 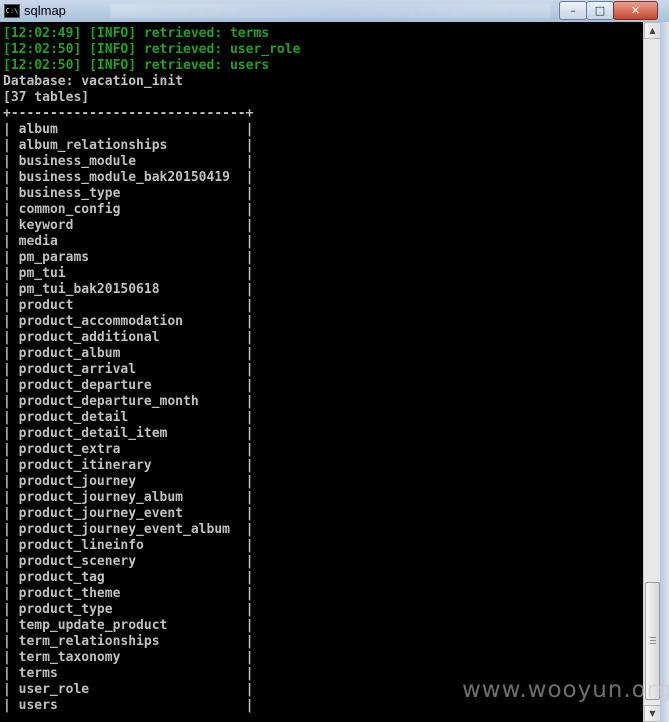 What do you see at coordinates (128, 561) in the screenshot?
I see `table-row: | product_scenery |` at bounding box center [128, 561].